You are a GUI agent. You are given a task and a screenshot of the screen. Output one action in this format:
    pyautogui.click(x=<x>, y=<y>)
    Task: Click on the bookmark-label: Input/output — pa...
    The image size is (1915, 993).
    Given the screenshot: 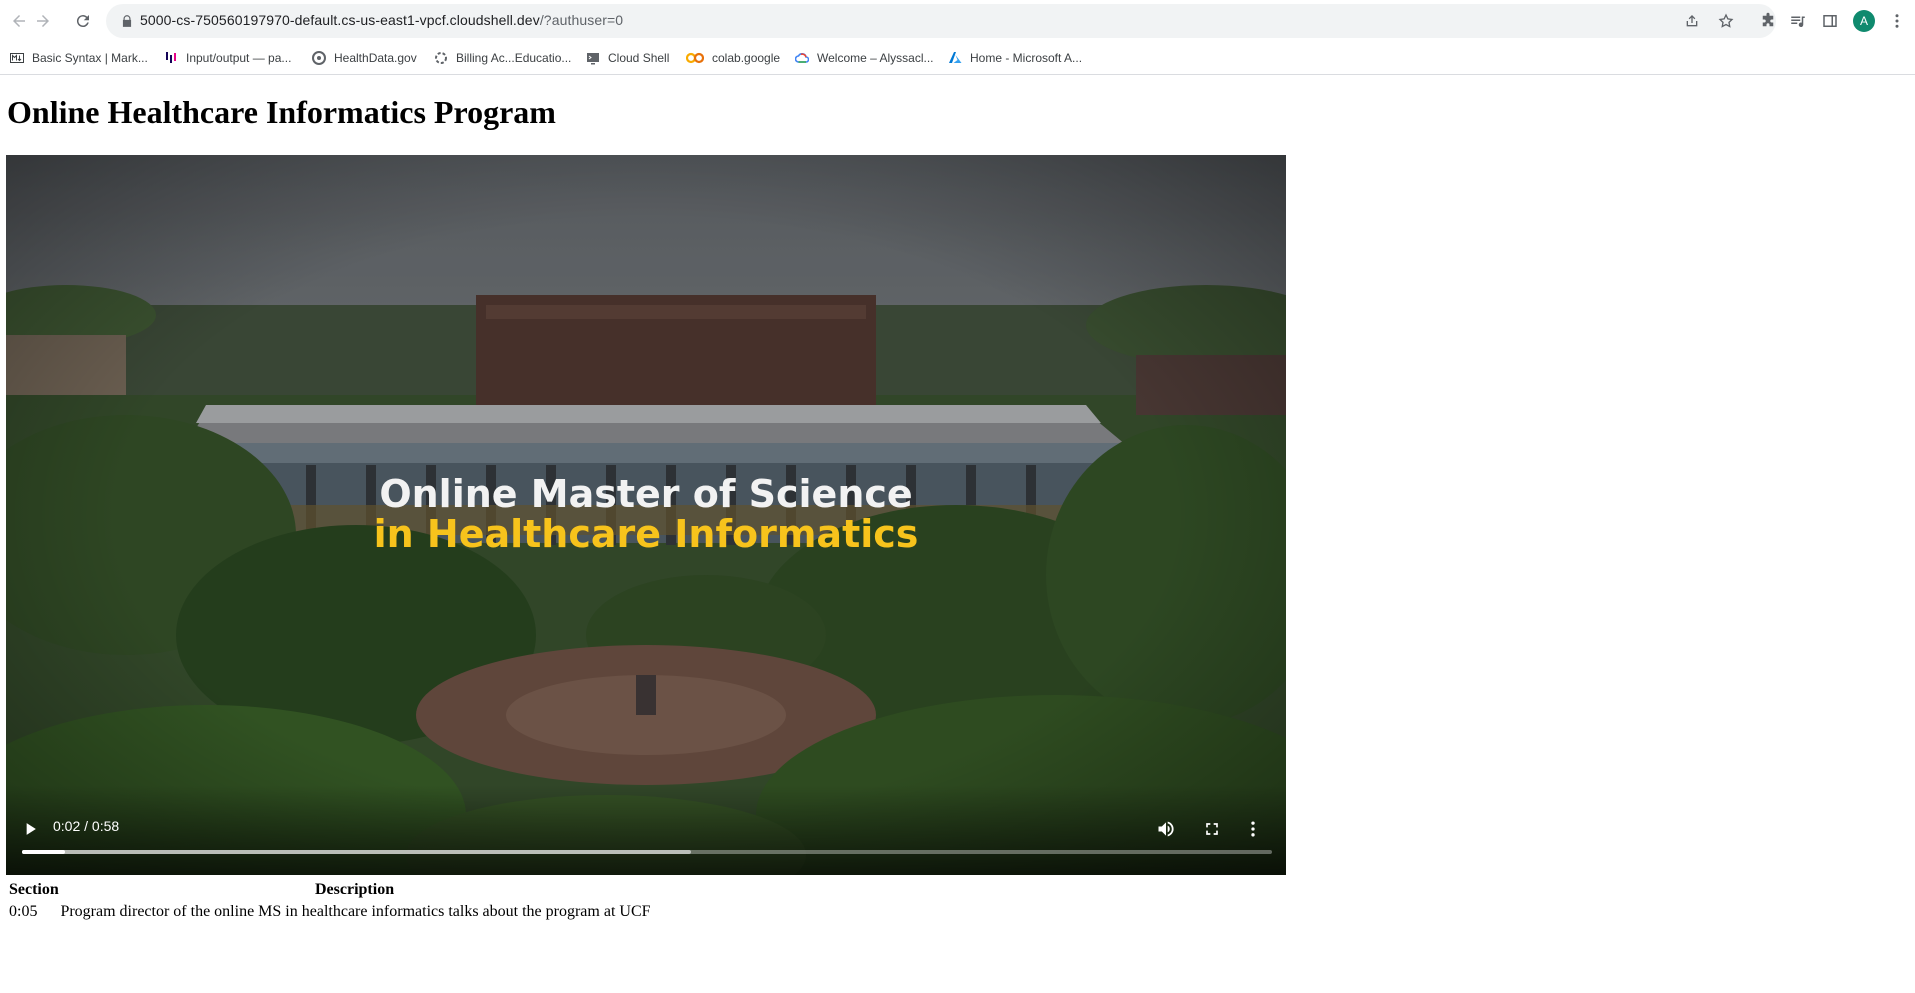 What is the action you would take?
    pyautogui.click(x=239, y=58)
    